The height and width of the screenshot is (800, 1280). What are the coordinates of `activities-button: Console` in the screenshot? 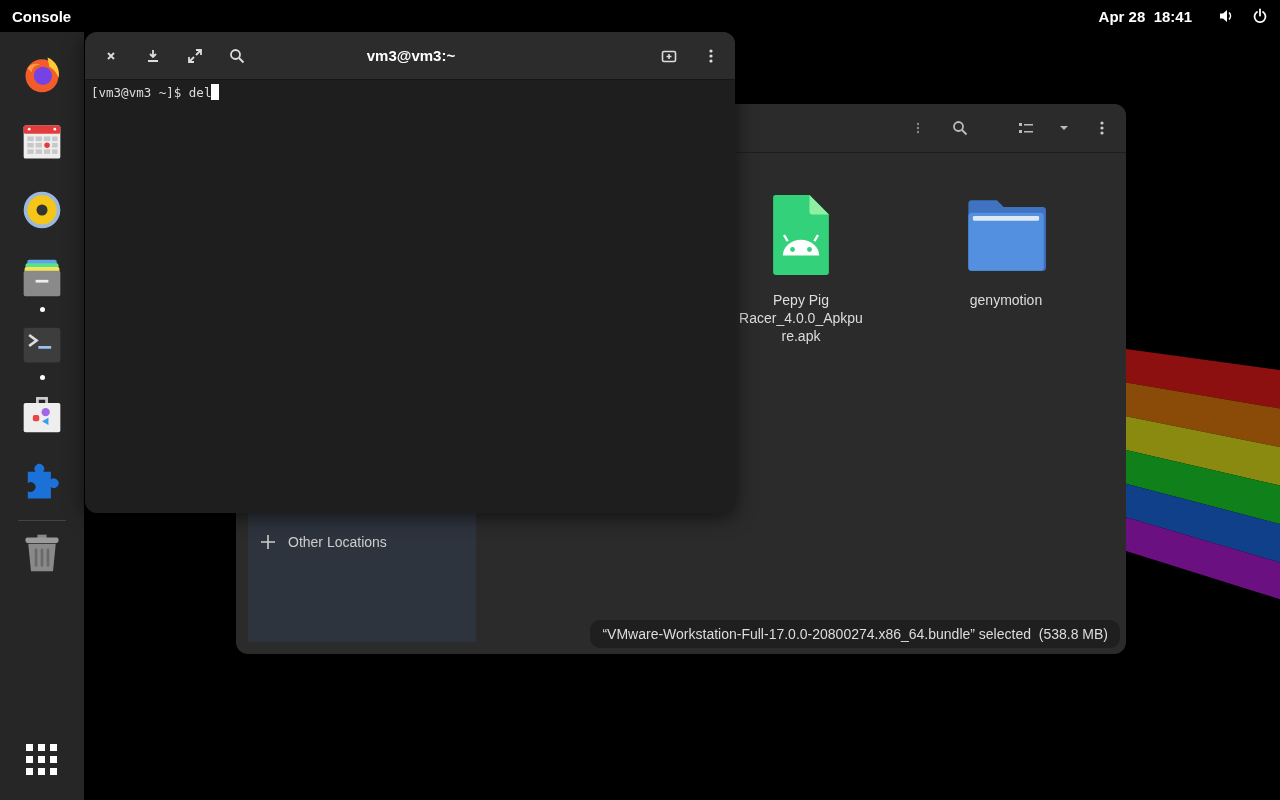 It's located at (555, 16).